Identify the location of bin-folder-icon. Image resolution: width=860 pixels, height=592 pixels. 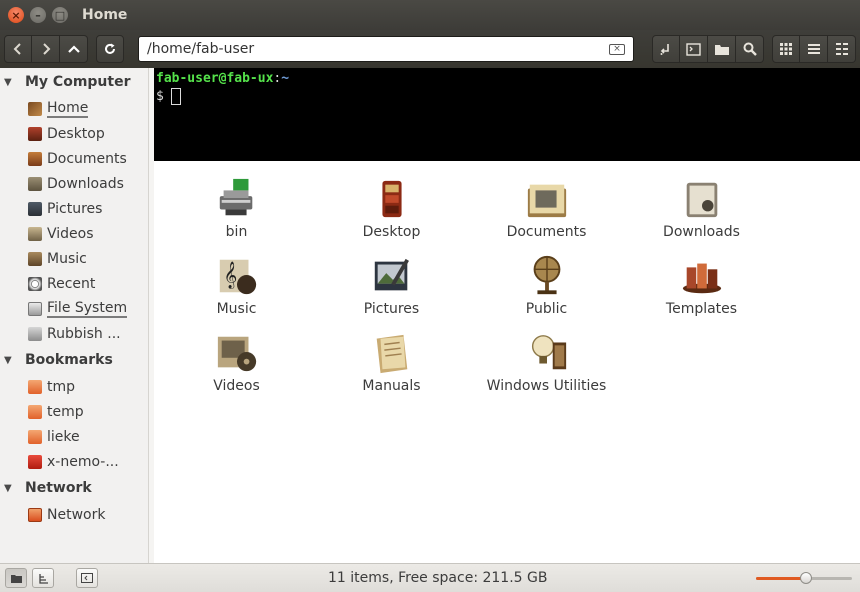
(237, 199).